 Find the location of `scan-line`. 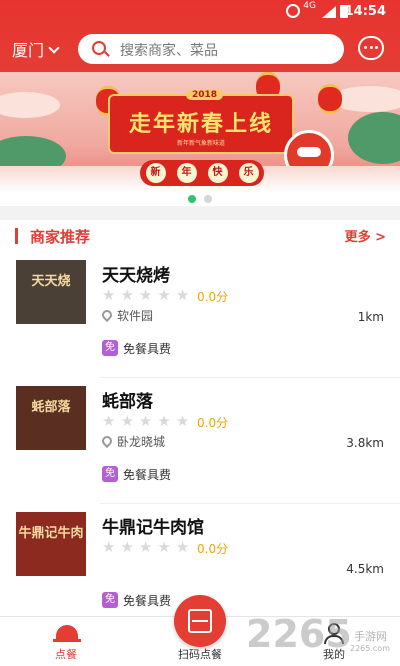

scan-line is located at coordinates (200, 621).